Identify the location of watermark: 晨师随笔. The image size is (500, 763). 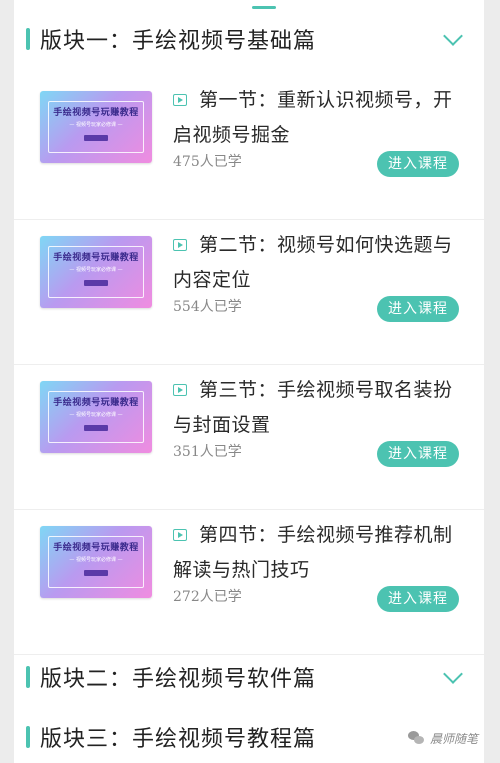
(443, 738).